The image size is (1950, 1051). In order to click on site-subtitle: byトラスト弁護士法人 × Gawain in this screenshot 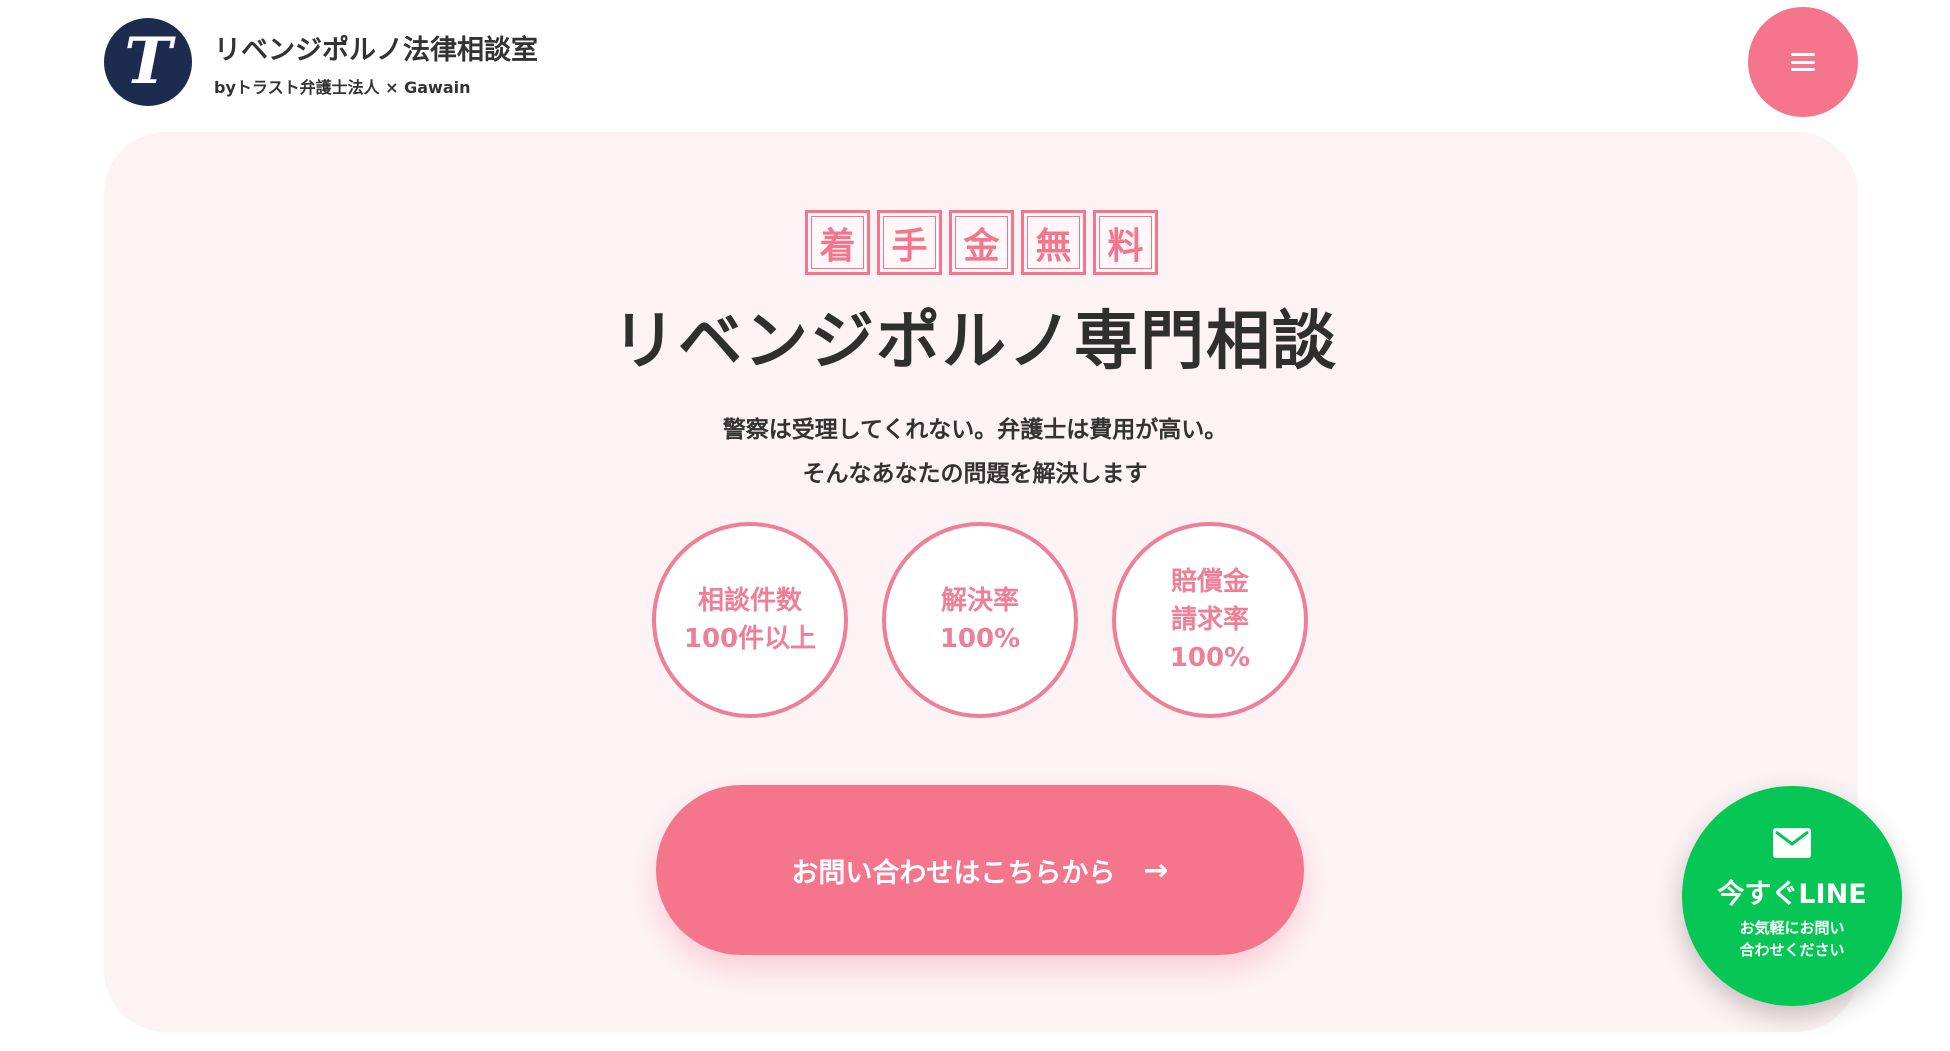, I will do `click(342, 87)`.